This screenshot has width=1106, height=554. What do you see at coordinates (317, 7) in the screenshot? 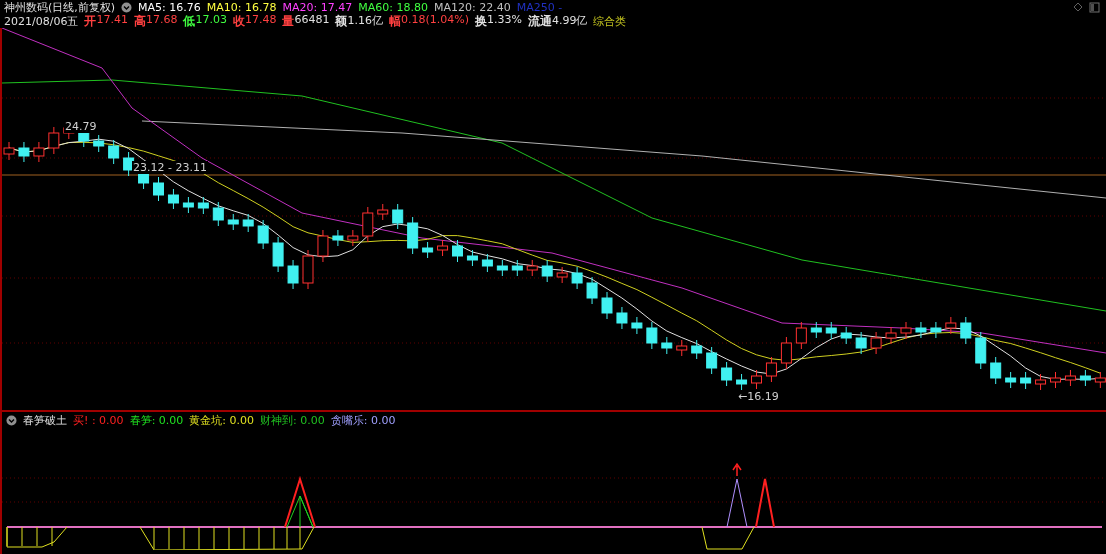
I see `moving-average-label: MA20: 17.47` at bounding box center [317, 7].